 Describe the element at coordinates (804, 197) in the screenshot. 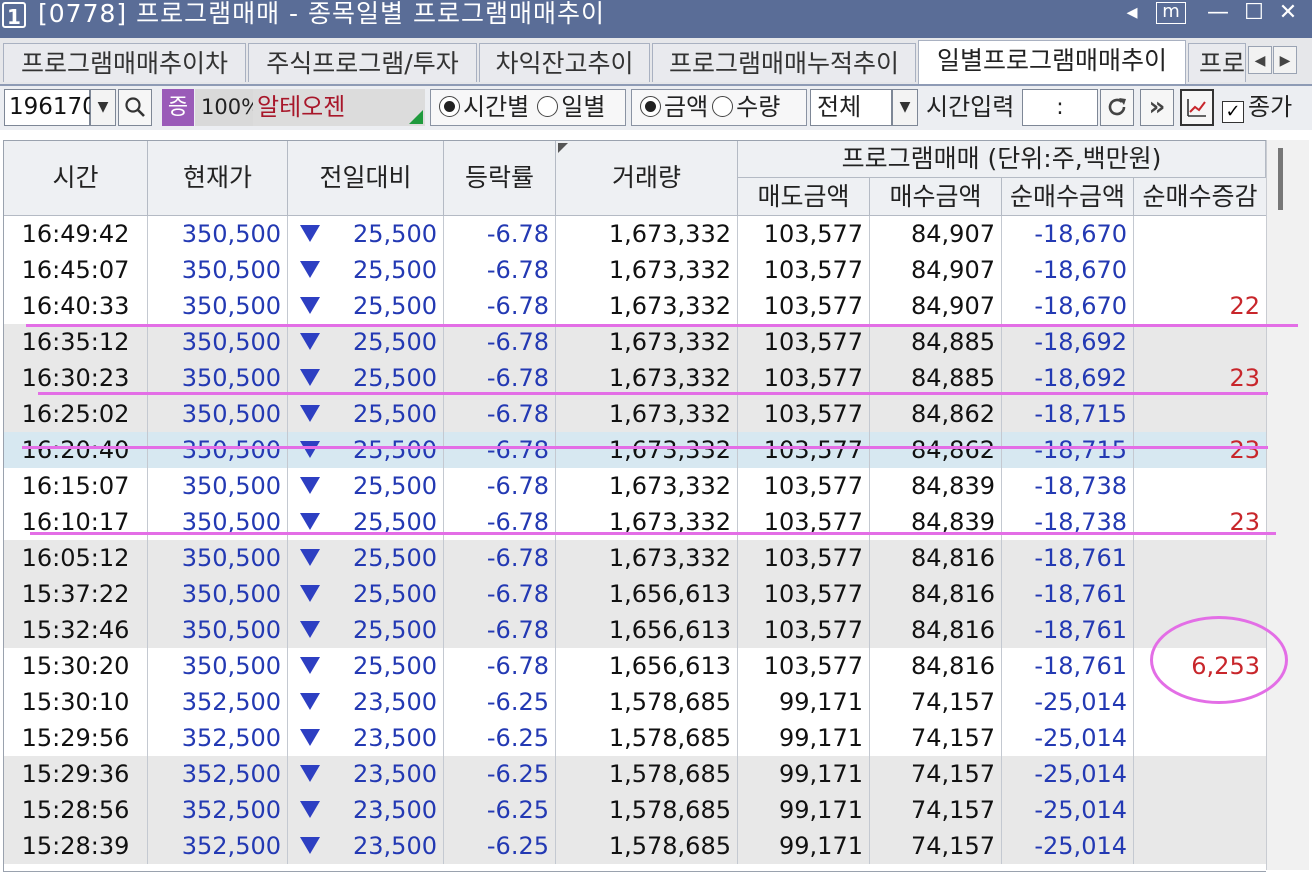

I see `col-header-sell: 매도금액` at that location.